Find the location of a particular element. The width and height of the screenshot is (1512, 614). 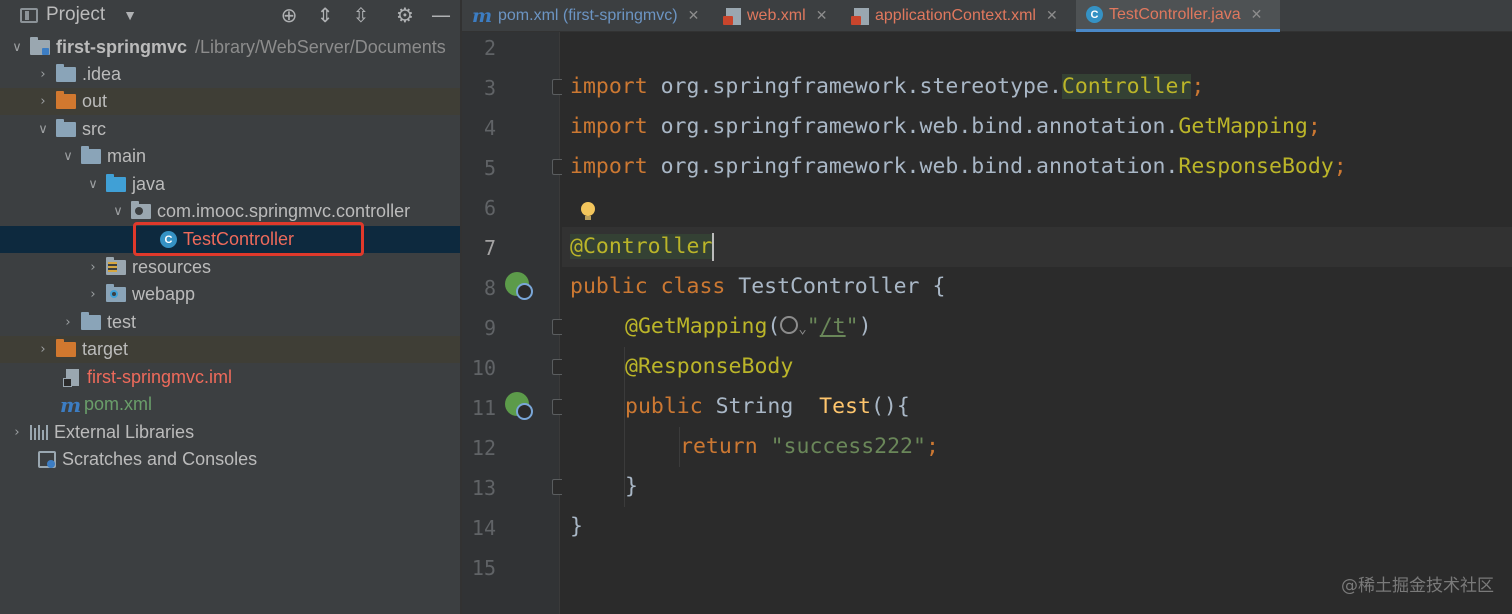

maven-icon: m is located at coordinates (71, 404).